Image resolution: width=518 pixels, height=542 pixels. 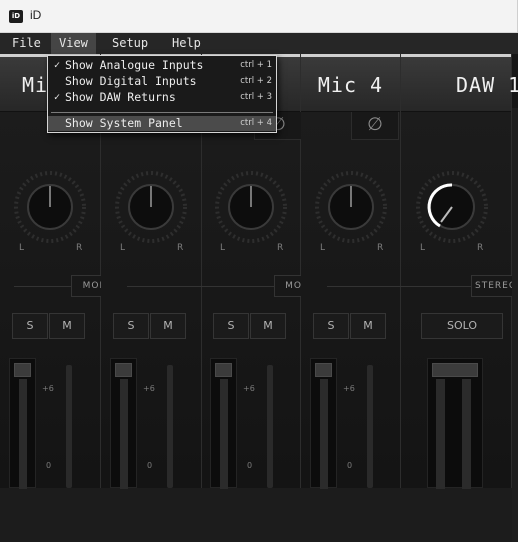 What do you see at coordinates (515, 325) in the screenshot?
I see `scrollbar` at bounding box center [515, 325].